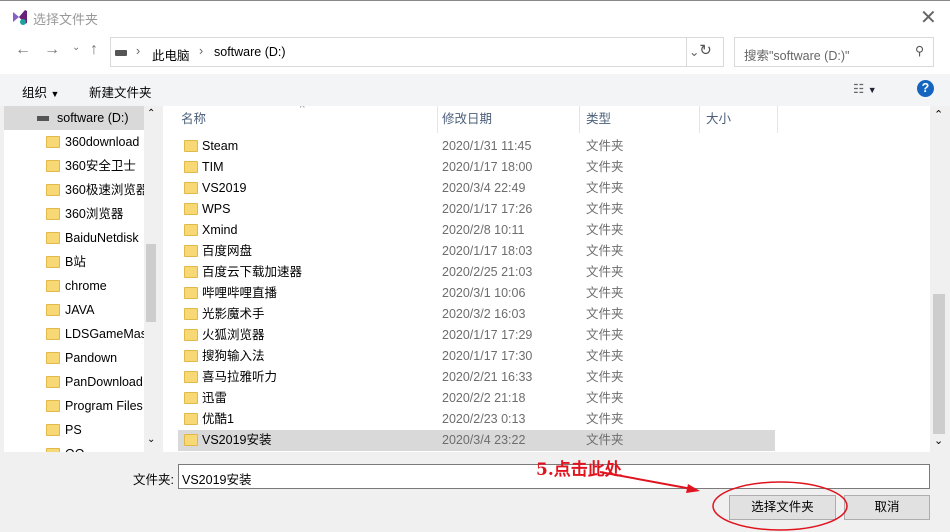 The height and width of the screenshot is (532, 950). Describe the element at coordinates (215, 398) in the screenshot. I see `file-name: 迅雷` at that location.